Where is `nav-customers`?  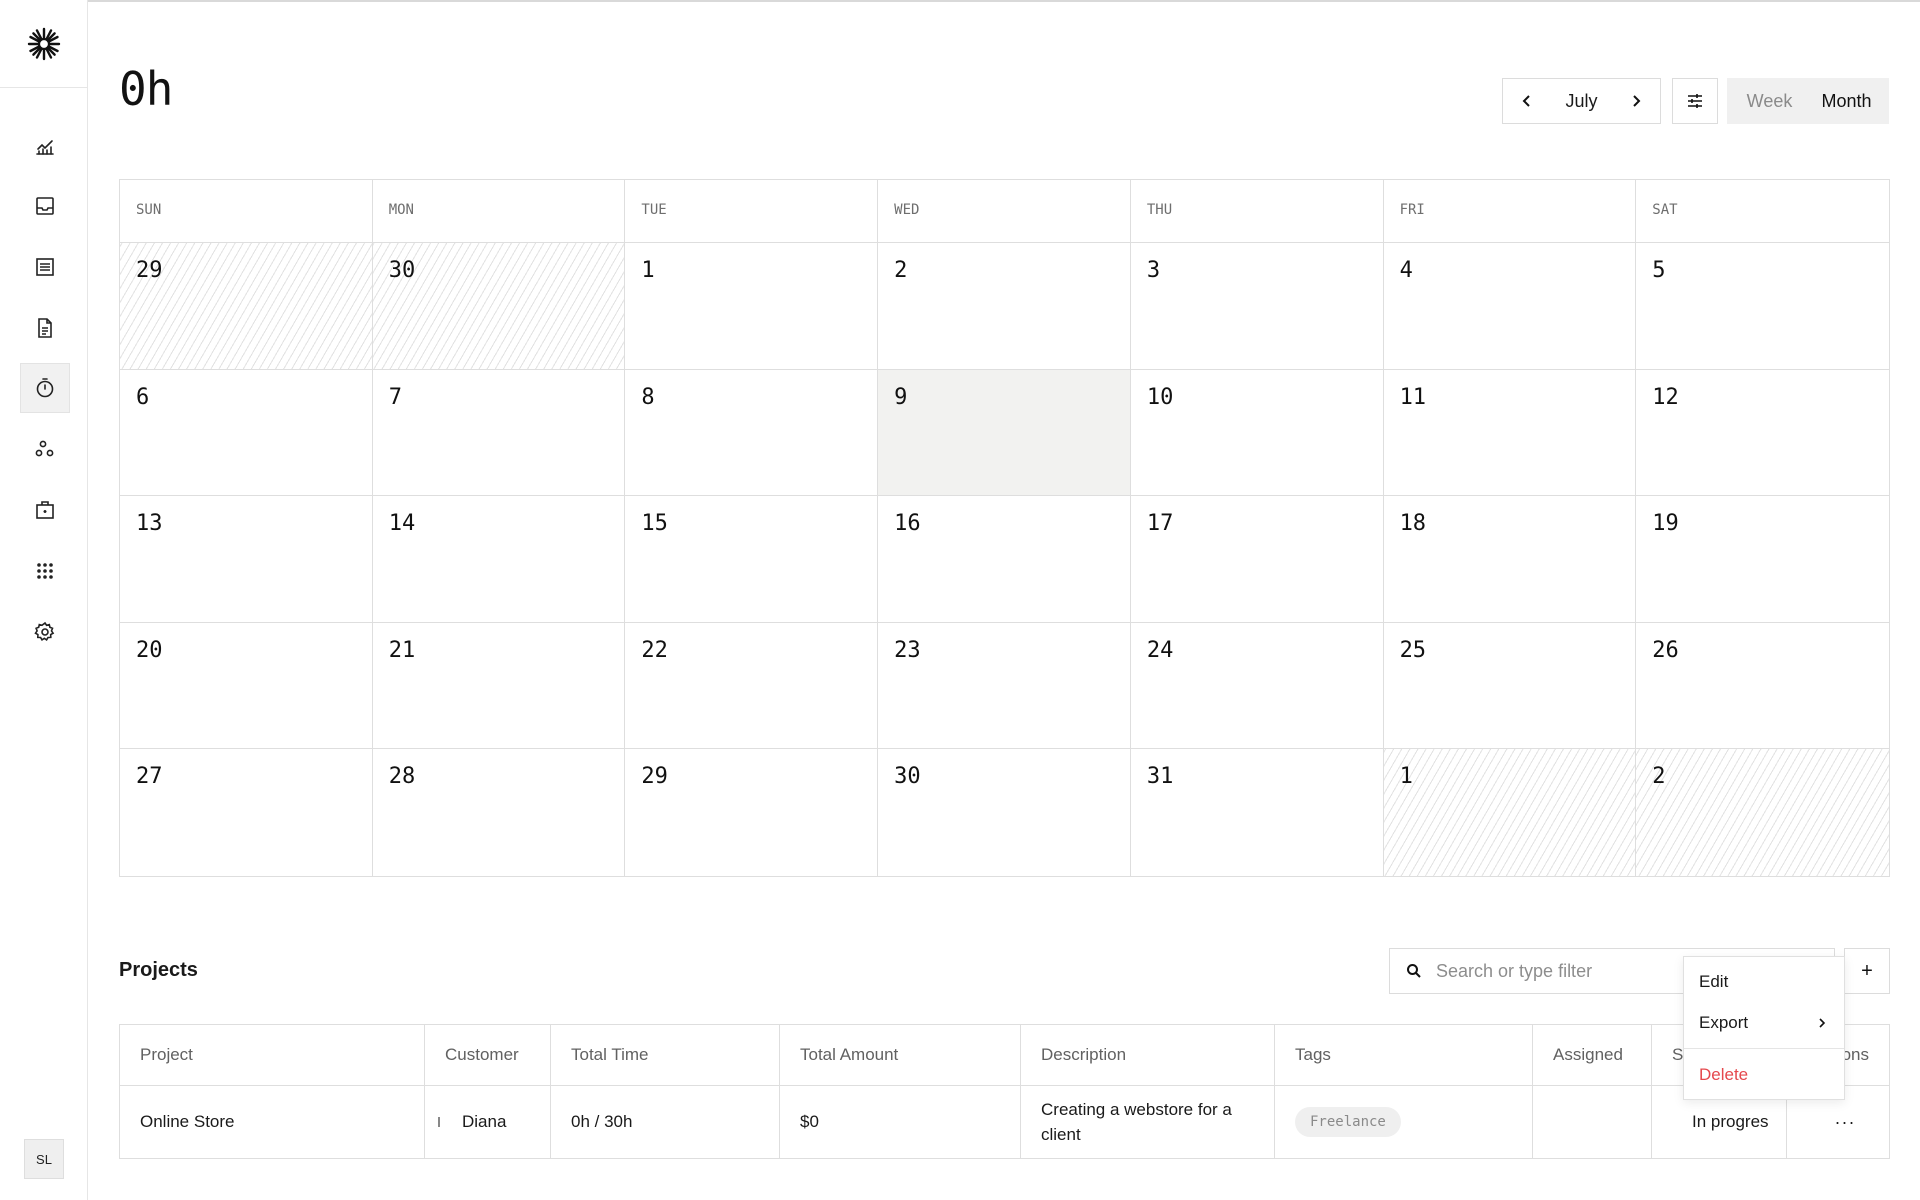 nav-customers is located at coordinates (45, 449).